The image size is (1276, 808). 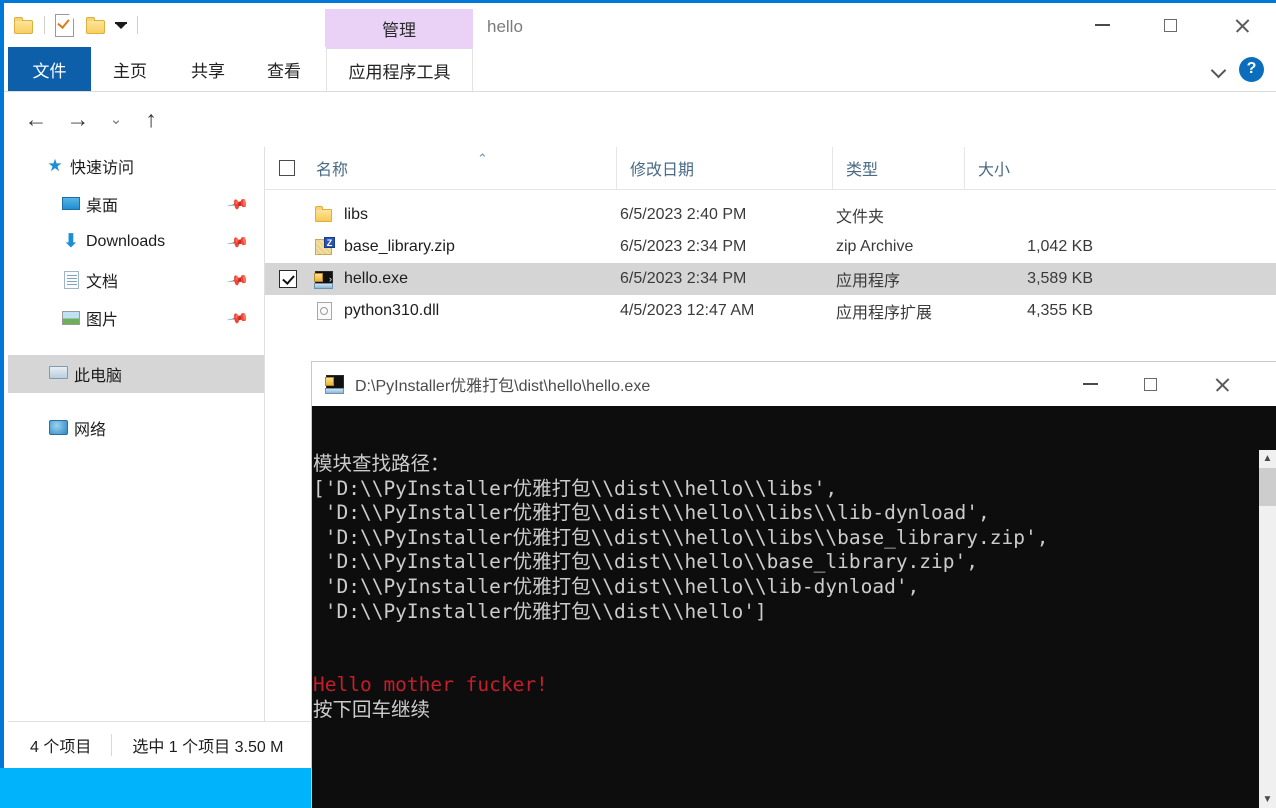 What do you see at coordinates (90, 430) in the screenshot?
I see `sidebar-item-label: 网络` at bounding box center [90, 430].